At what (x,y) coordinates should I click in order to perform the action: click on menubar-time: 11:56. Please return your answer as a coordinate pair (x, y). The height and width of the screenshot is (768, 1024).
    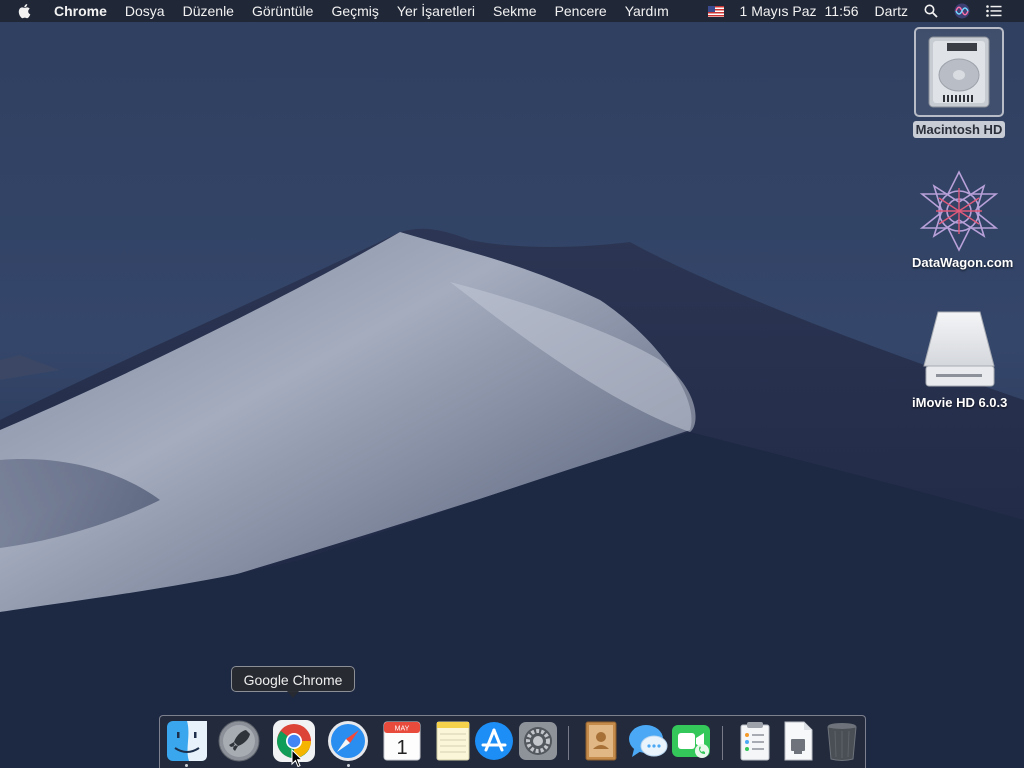
    Looking at the image, I should click on (846, 11).